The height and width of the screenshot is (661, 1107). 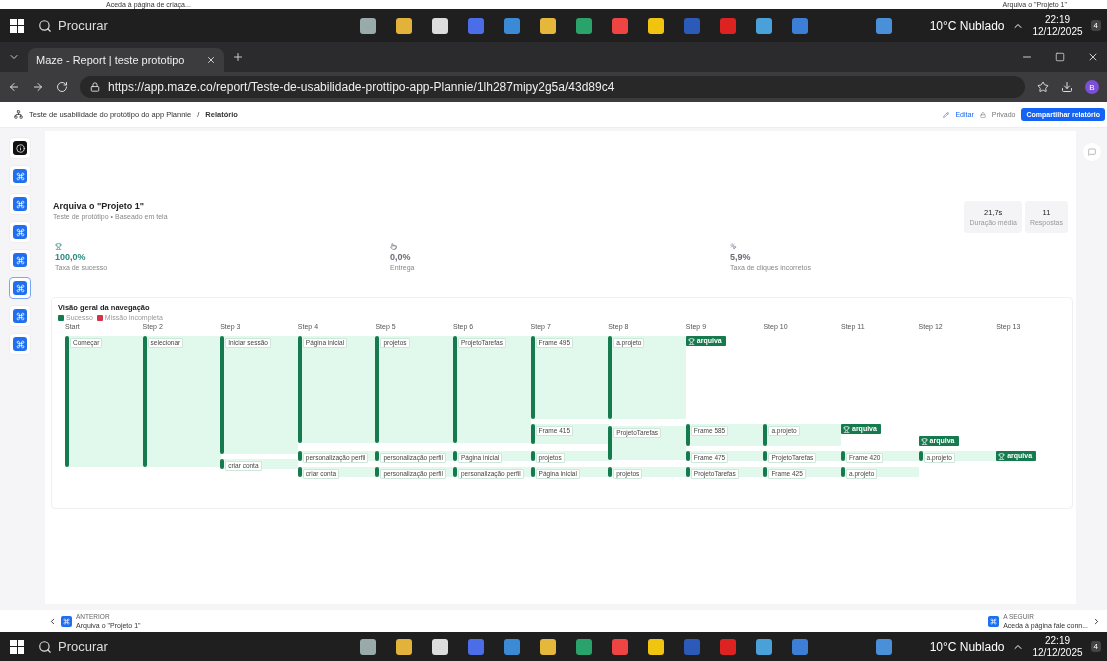 I want to click on block-title: Arquiva o "Projeto 1", so click(x=99, y=206).